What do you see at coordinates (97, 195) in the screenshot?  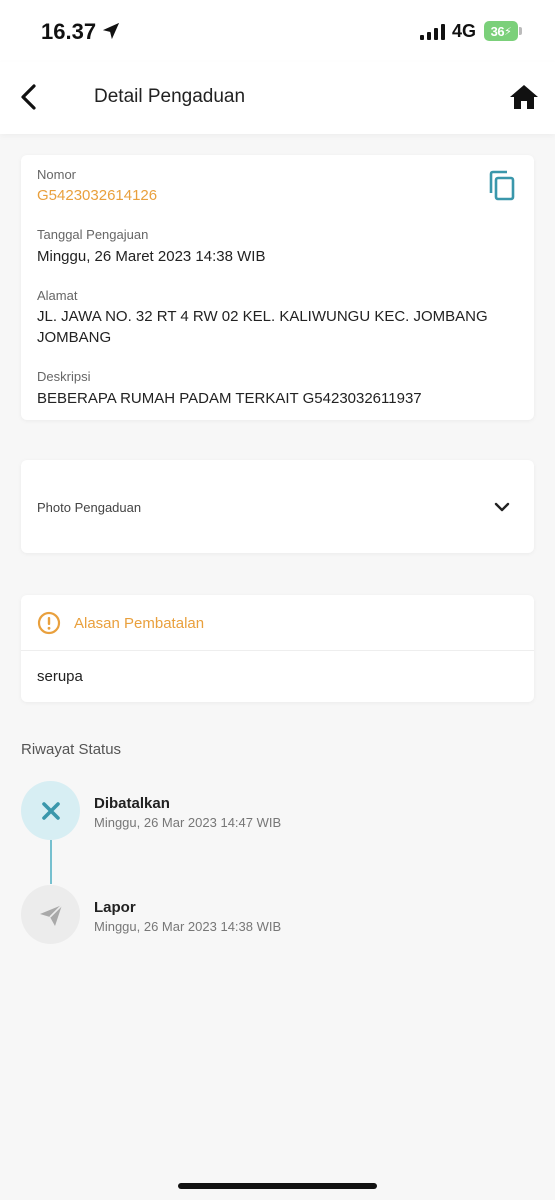 I see `nomor-value: G5423032614126` at bounding box center [97, 195].